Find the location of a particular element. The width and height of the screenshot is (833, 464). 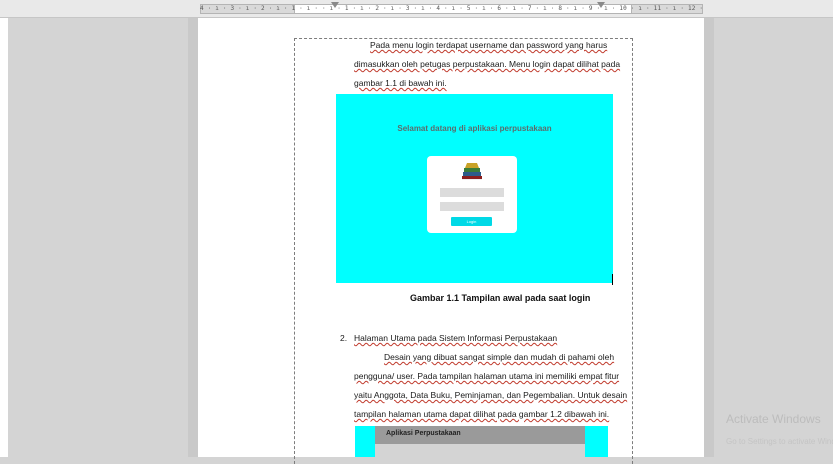

figure2-window: Aplikasi Perpustakaan is located at coordinates (480, 441).